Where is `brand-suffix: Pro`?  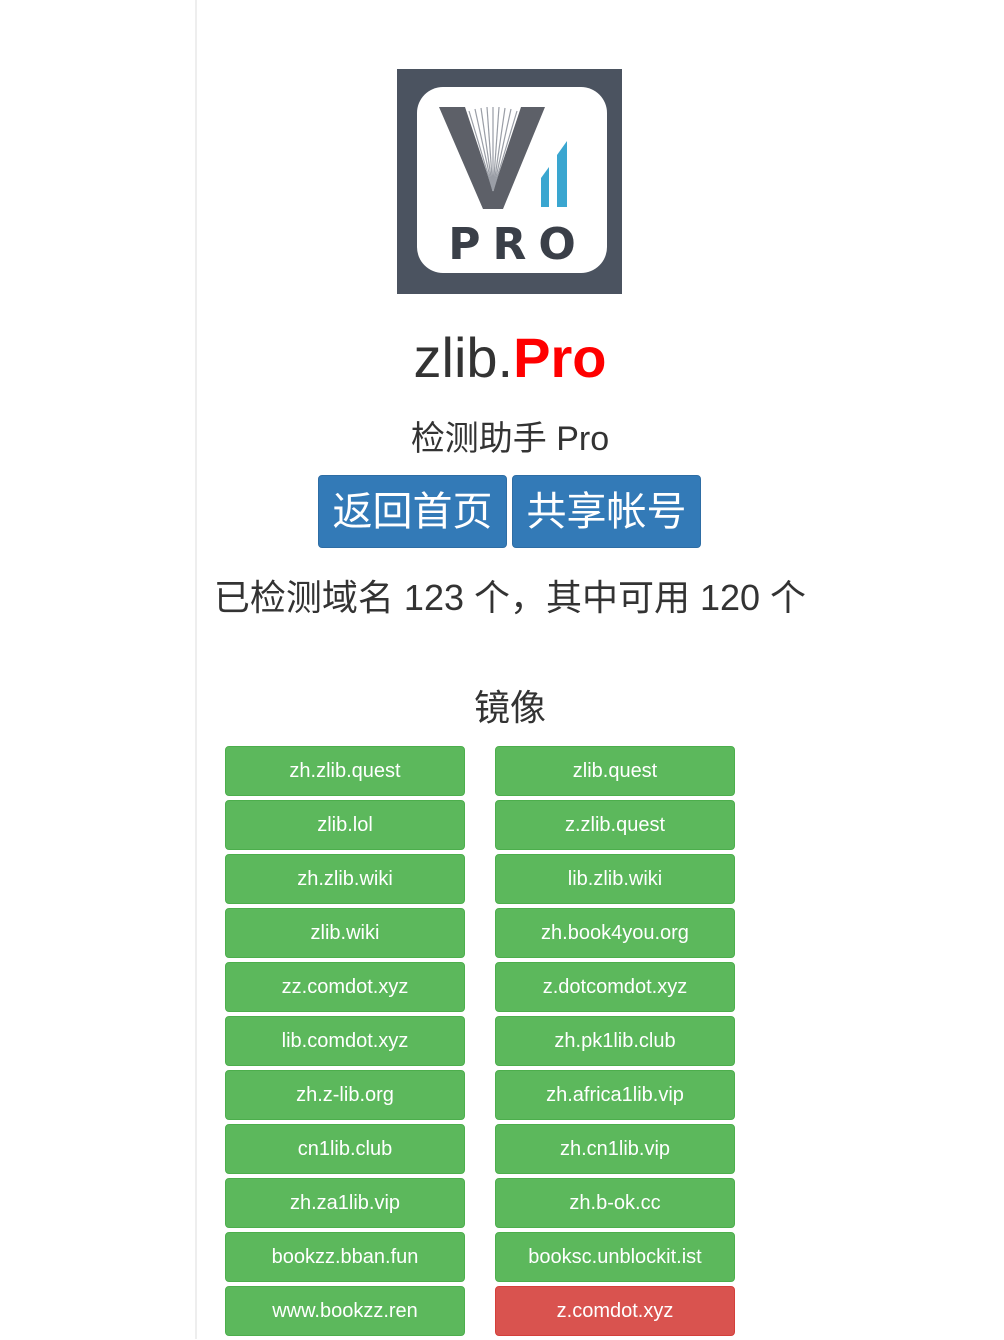
brand-suffix: Pro is located at coordinates (560, 357).